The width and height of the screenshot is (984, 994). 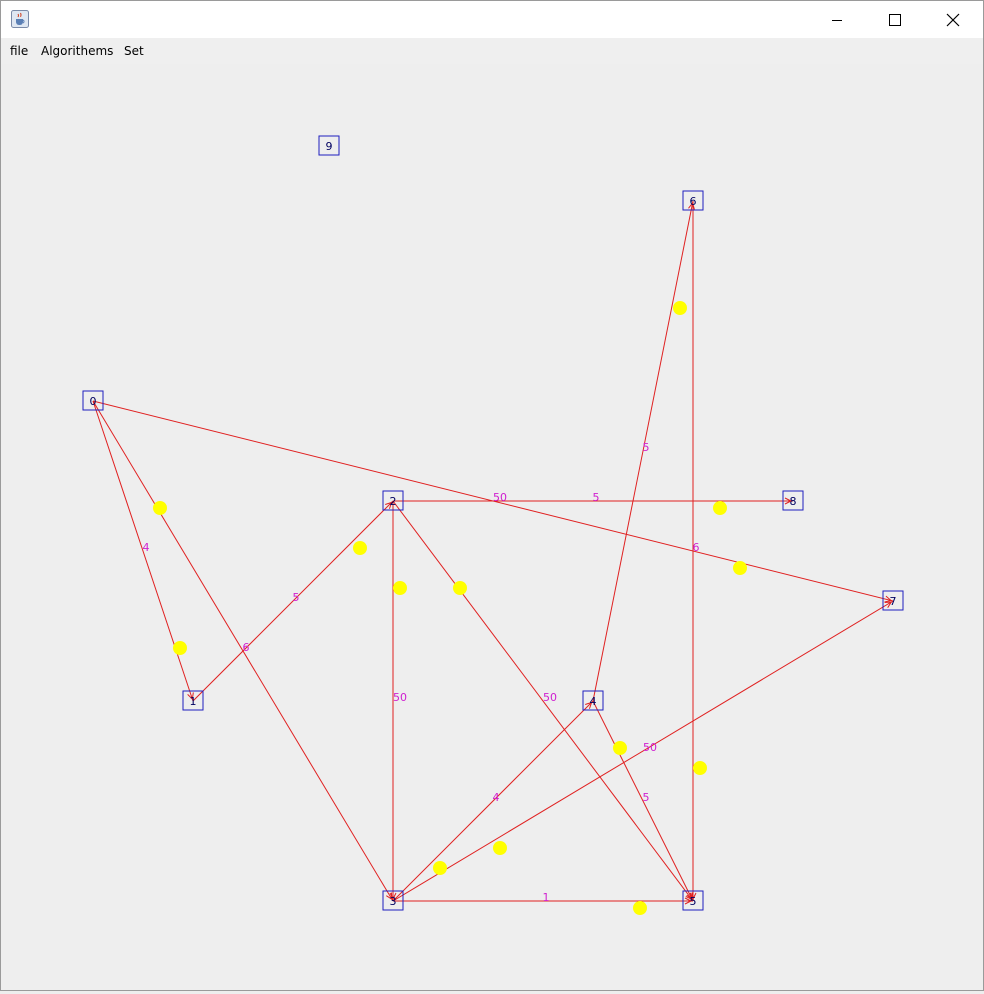 What do you see at coordinates (693, 901) in the screenshot?
I see `node-label: 5` at bounding box center [693, 901].